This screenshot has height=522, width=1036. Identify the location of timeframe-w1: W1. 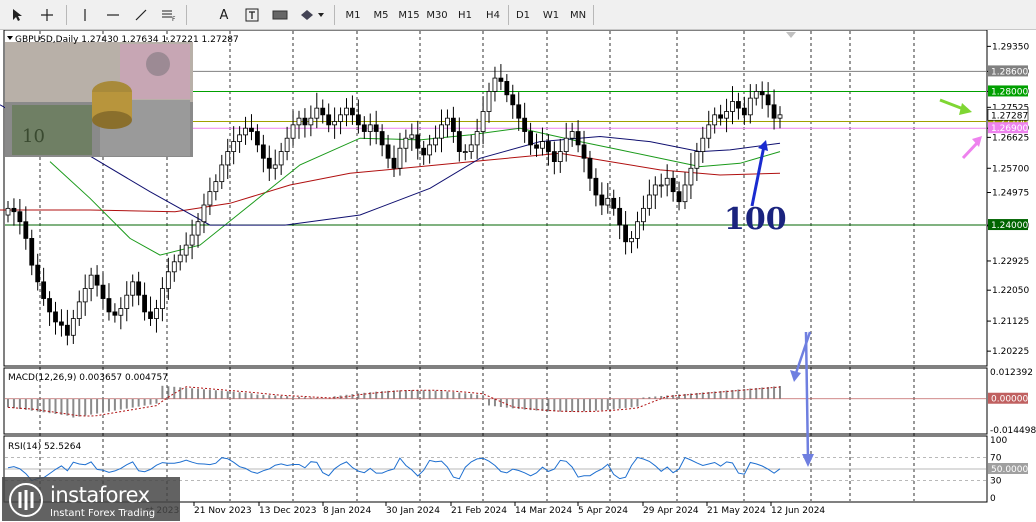
(551, 15).